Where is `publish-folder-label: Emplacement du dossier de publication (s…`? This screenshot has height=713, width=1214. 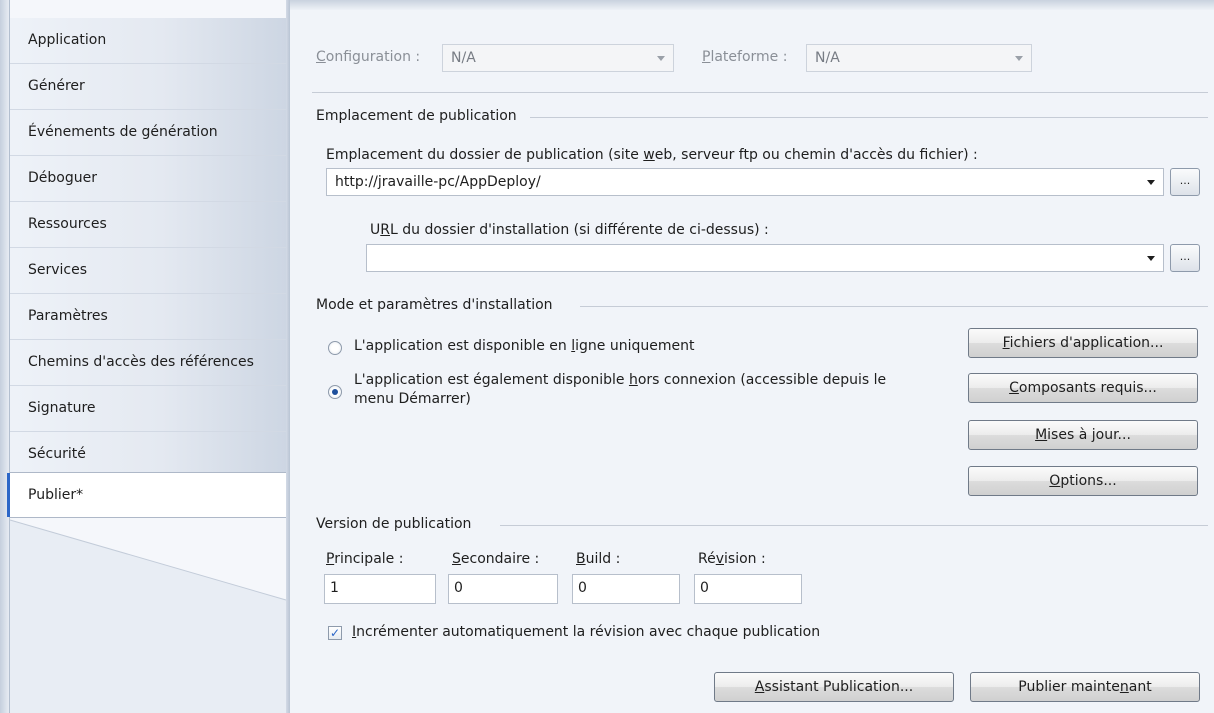
publish-folder-label: Emplacement du dossier de publication (s… is located at coordinates (652, 155).